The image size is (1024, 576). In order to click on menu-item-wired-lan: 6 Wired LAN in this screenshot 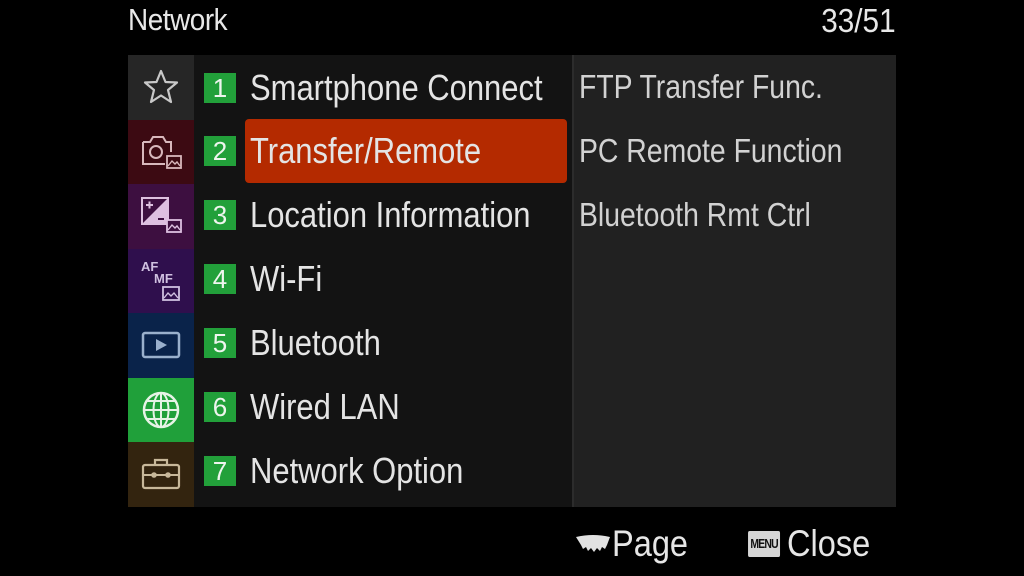, I will do `click(383, 408)`.